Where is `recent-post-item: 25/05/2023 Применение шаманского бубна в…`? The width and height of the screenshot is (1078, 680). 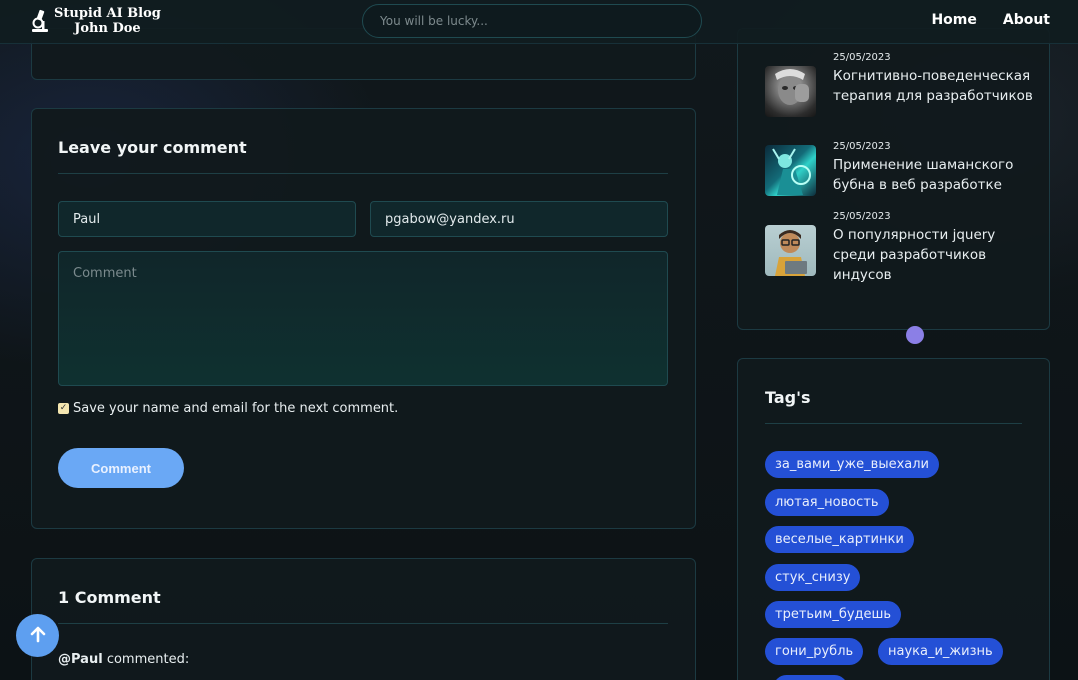
recent-post-item: 25/05/2023 Применение шаманского бубна в… is located at coordinates (899, 168).